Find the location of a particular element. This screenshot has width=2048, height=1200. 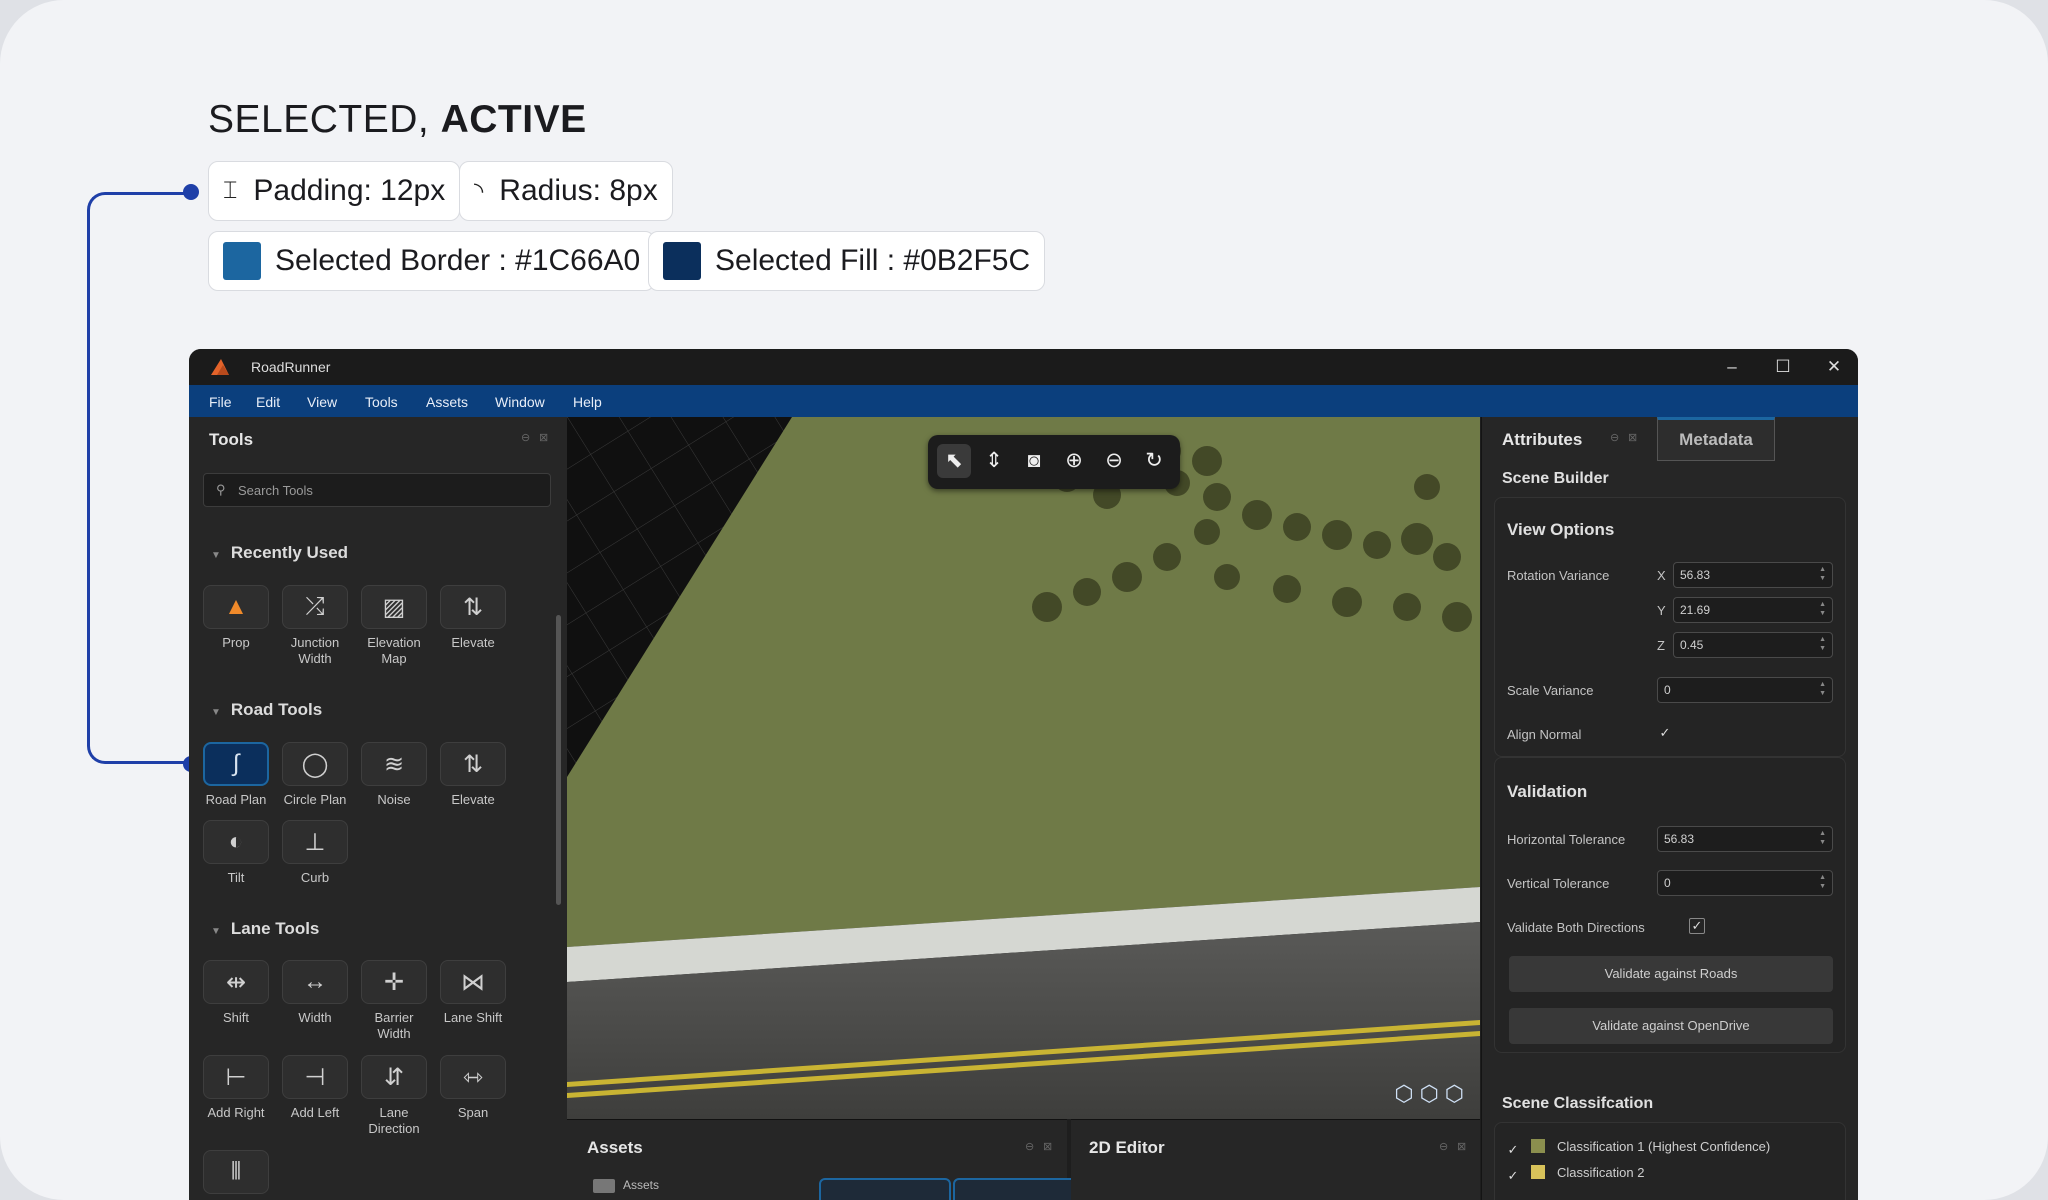

validate-both-checkbox: ✓ is located at coordinates (1697, 926).